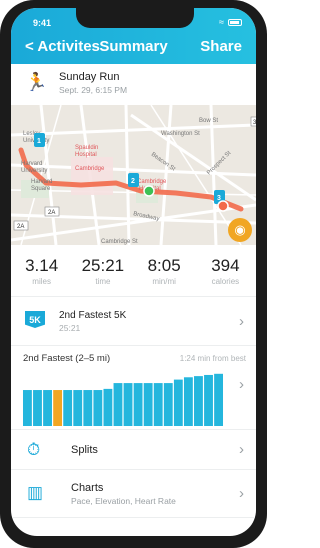 The image size is (320, 548). I want to click on share-button: Share, so click(221, 46).